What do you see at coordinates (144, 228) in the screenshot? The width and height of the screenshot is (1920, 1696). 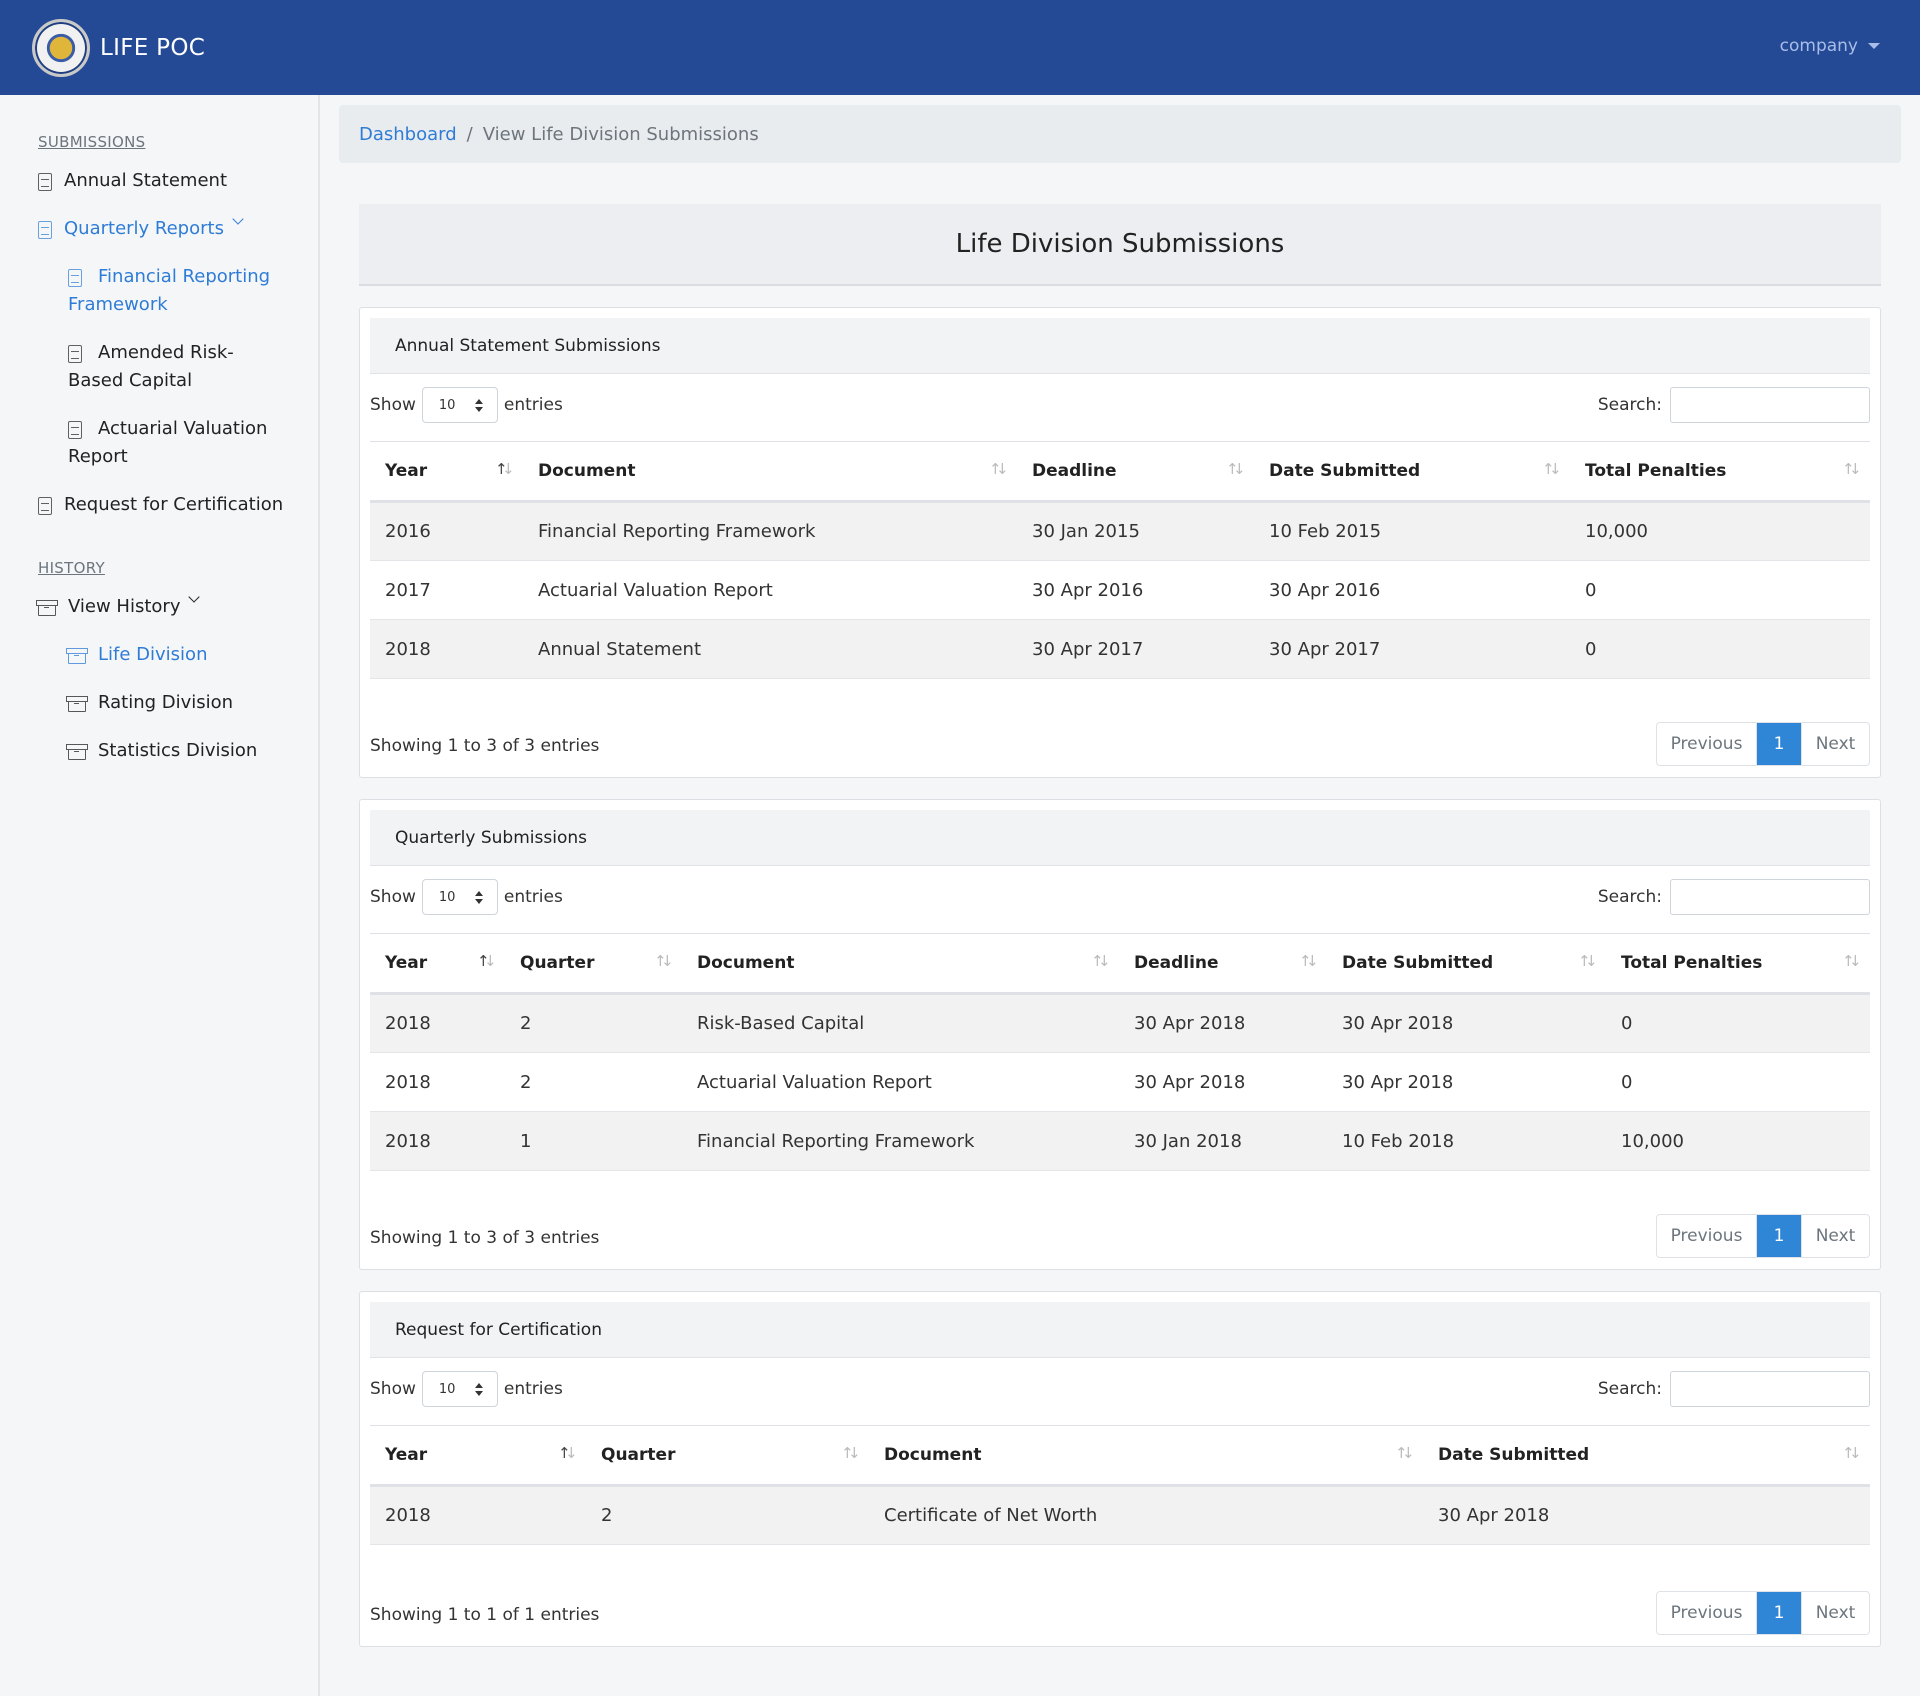 I see `sidebar-item-label: Quarterly Reports` at bounding box center [144, 228].